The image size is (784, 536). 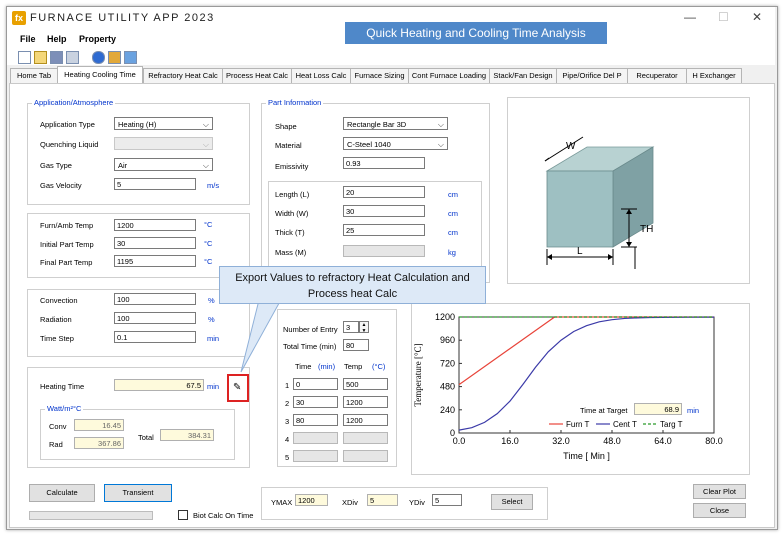 I want to click on briefcase-icon, so click(x=114, y=57).